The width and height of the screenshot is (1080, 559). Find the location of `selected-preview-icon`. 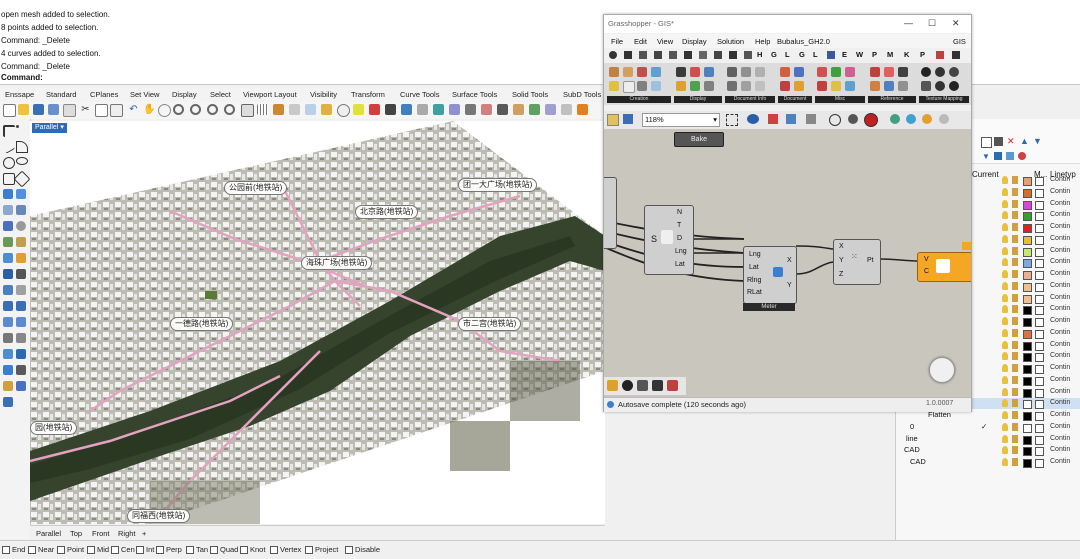

selected-preview-icon is located at coordinates (911, 119).